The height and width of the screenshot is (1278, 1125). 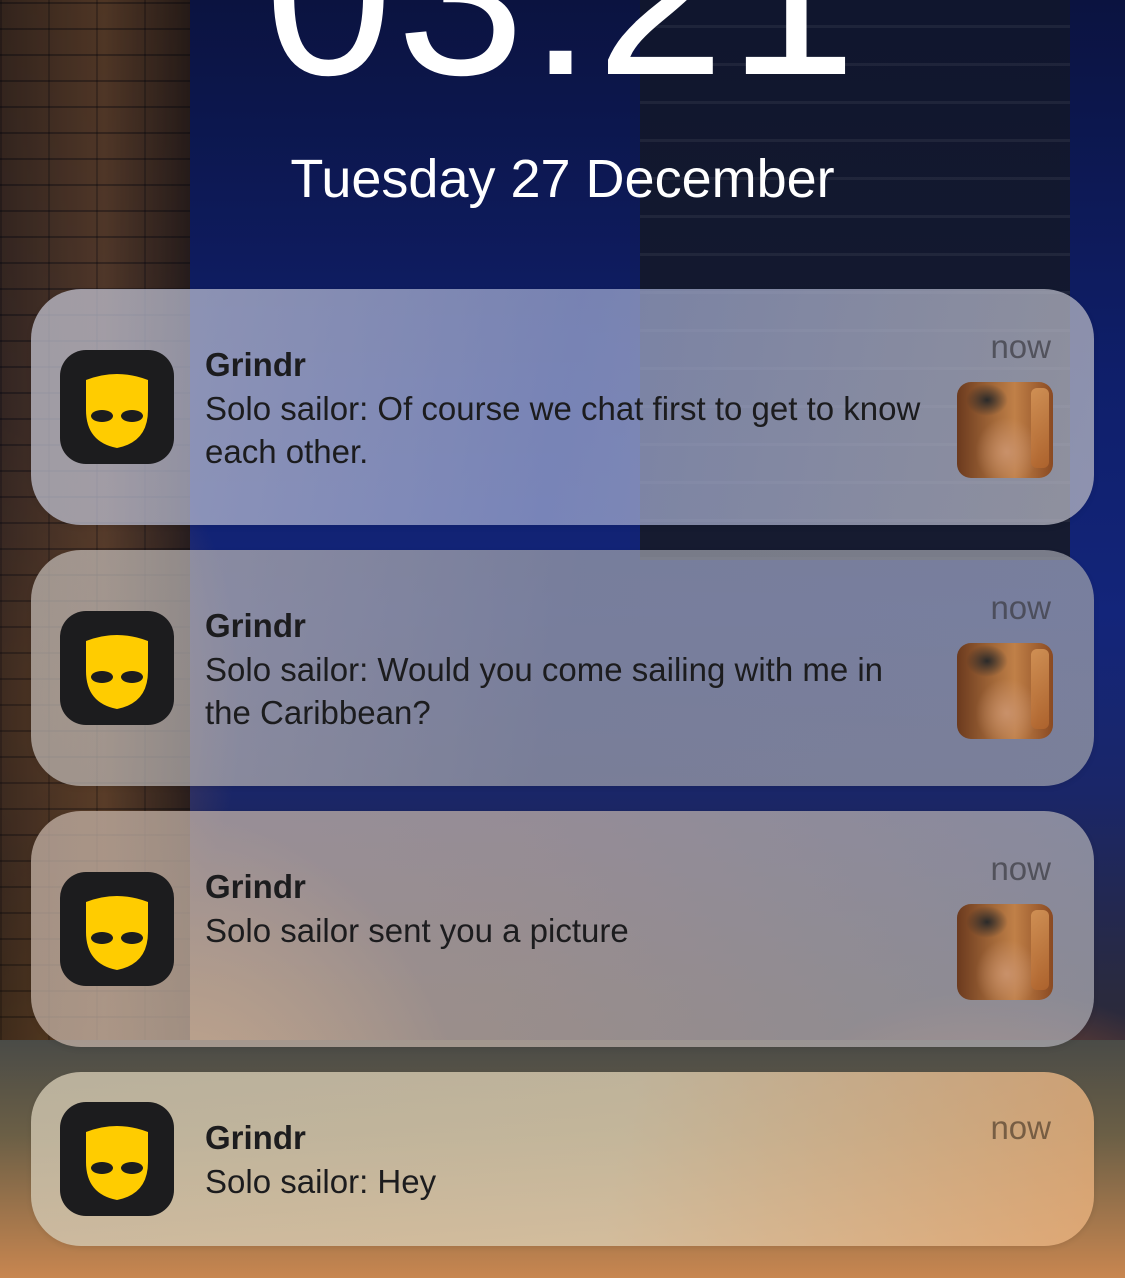 What do you see at coordinates (321, 1181) in the screenshot?
I see `notification-message: Solo sailor: Hey` at bounding box center [321, 1181].